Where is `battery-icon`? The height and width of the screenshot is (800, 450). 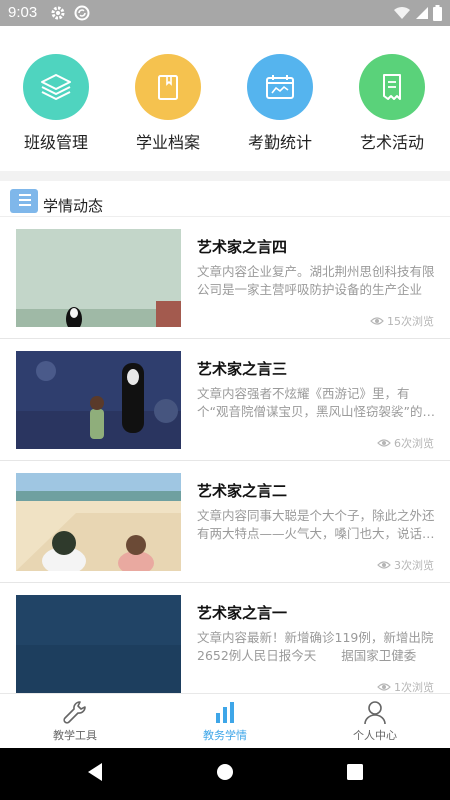
battery-icon is located at coordinates (437, 13).